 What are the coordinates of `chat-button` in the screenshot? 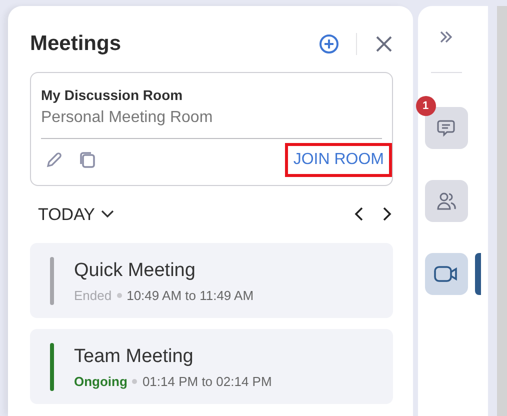 It's located at (446, 128).